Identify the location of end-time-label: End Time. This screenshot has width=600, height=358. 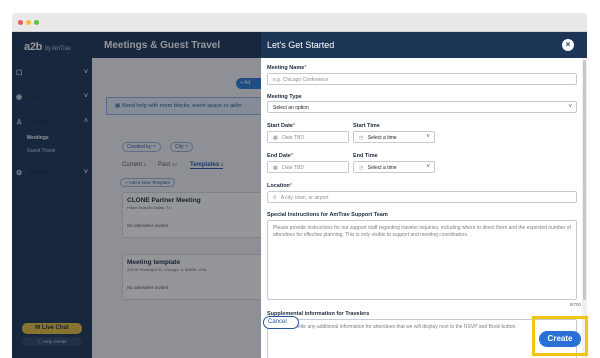
(365, 156).